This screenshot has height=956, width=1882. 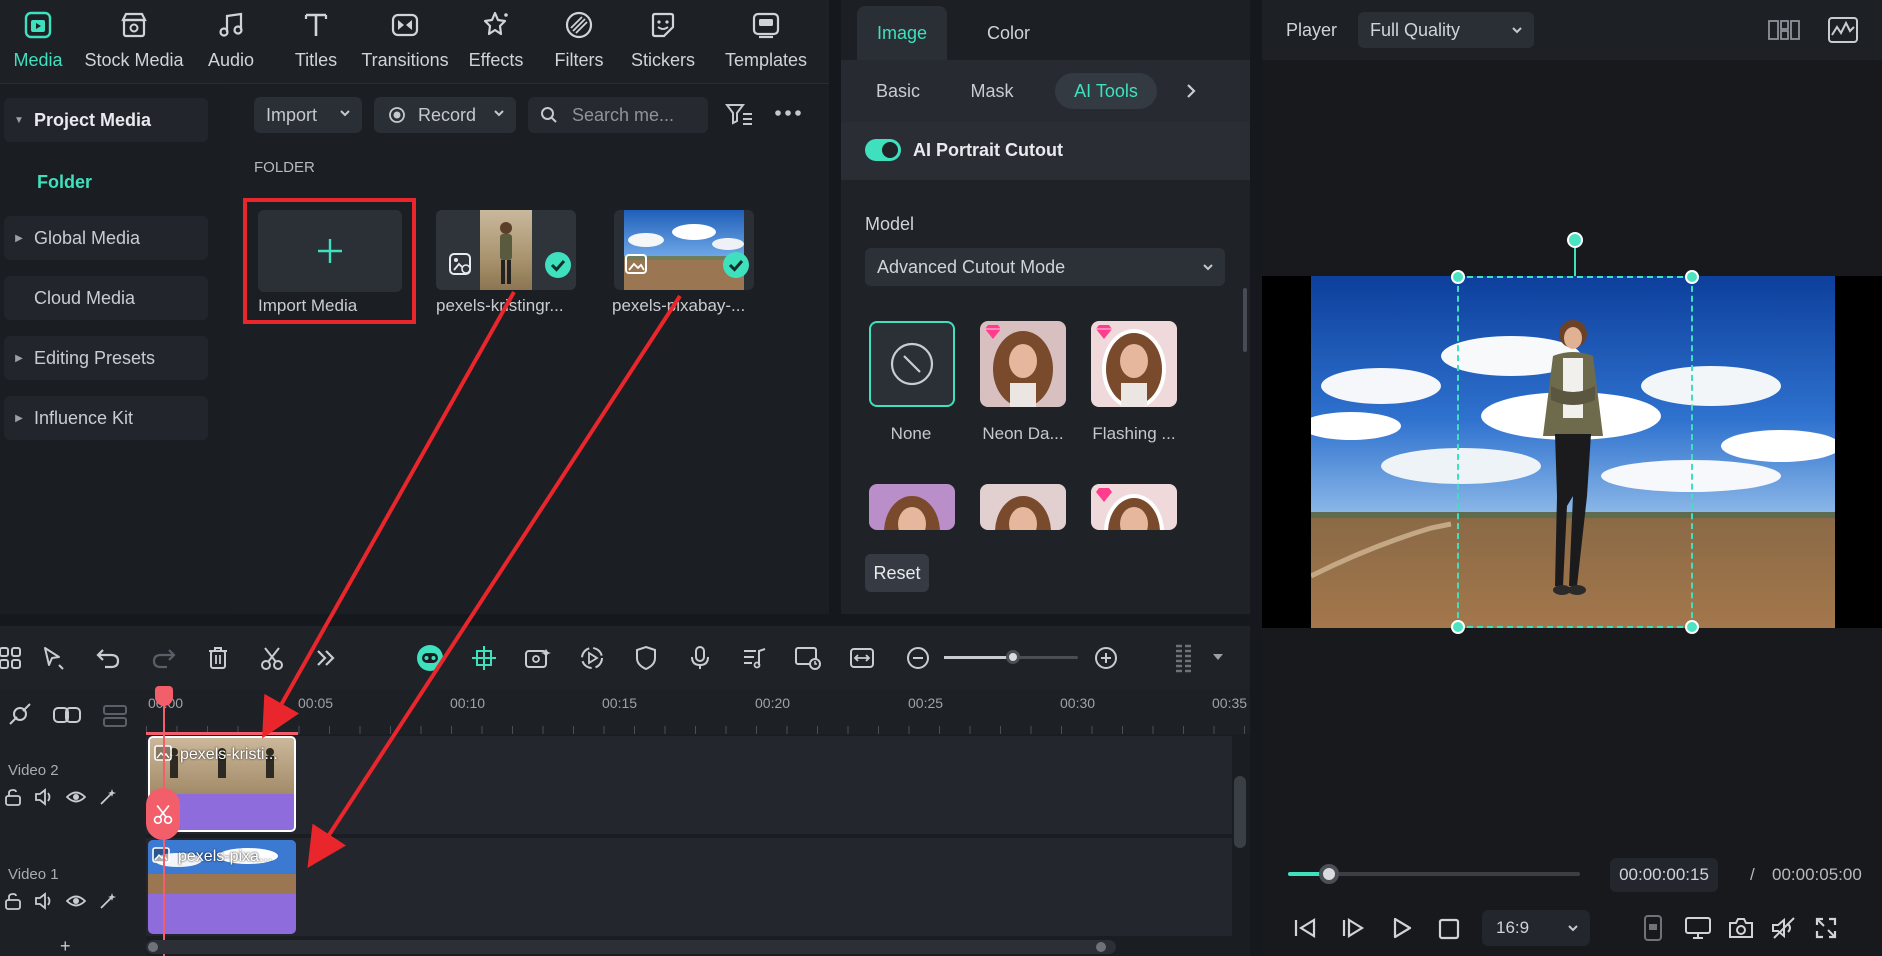 I want to click on toolbar-templates: Templates, so click(x=766, y=43).